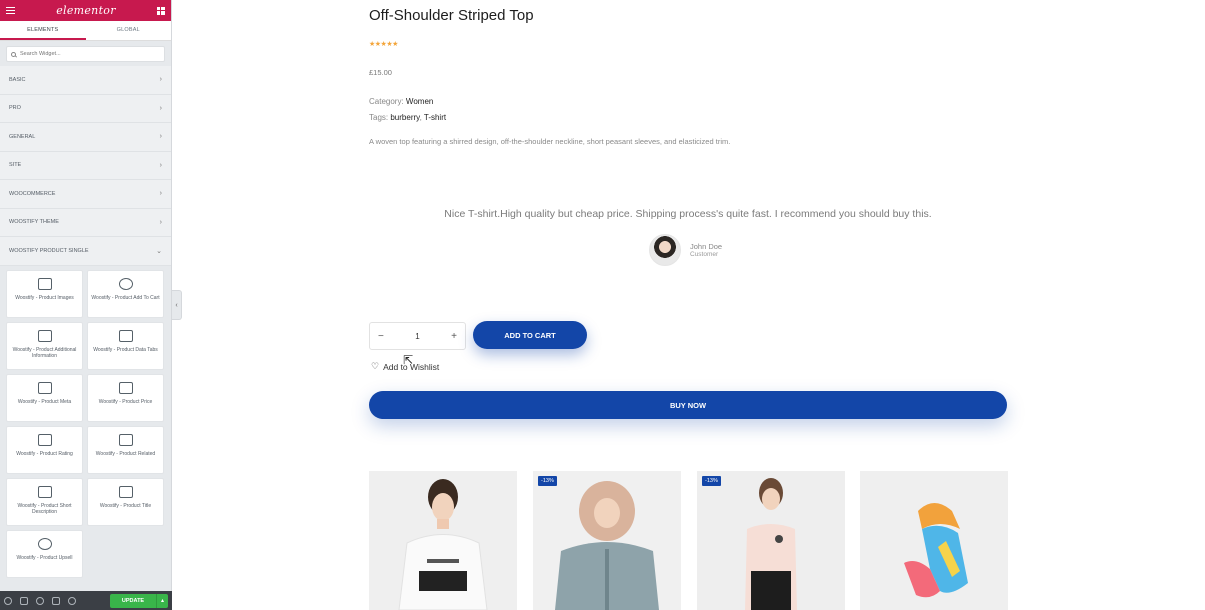 This screenshot has width=1205, height=610. I want to click on tabs-icon, so click(125, 335).